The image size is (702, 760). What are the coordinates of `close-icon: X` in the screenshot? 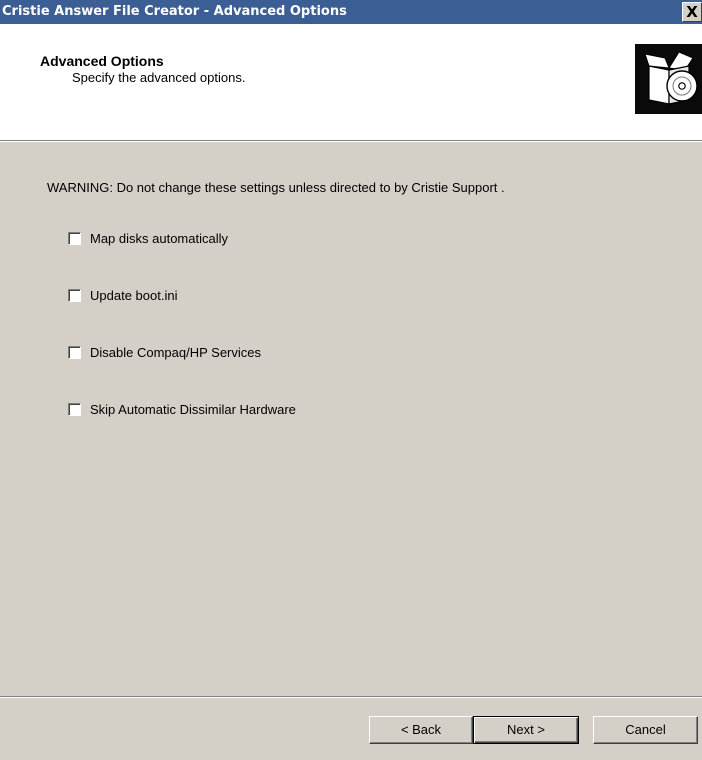 It's located at (692, 12).